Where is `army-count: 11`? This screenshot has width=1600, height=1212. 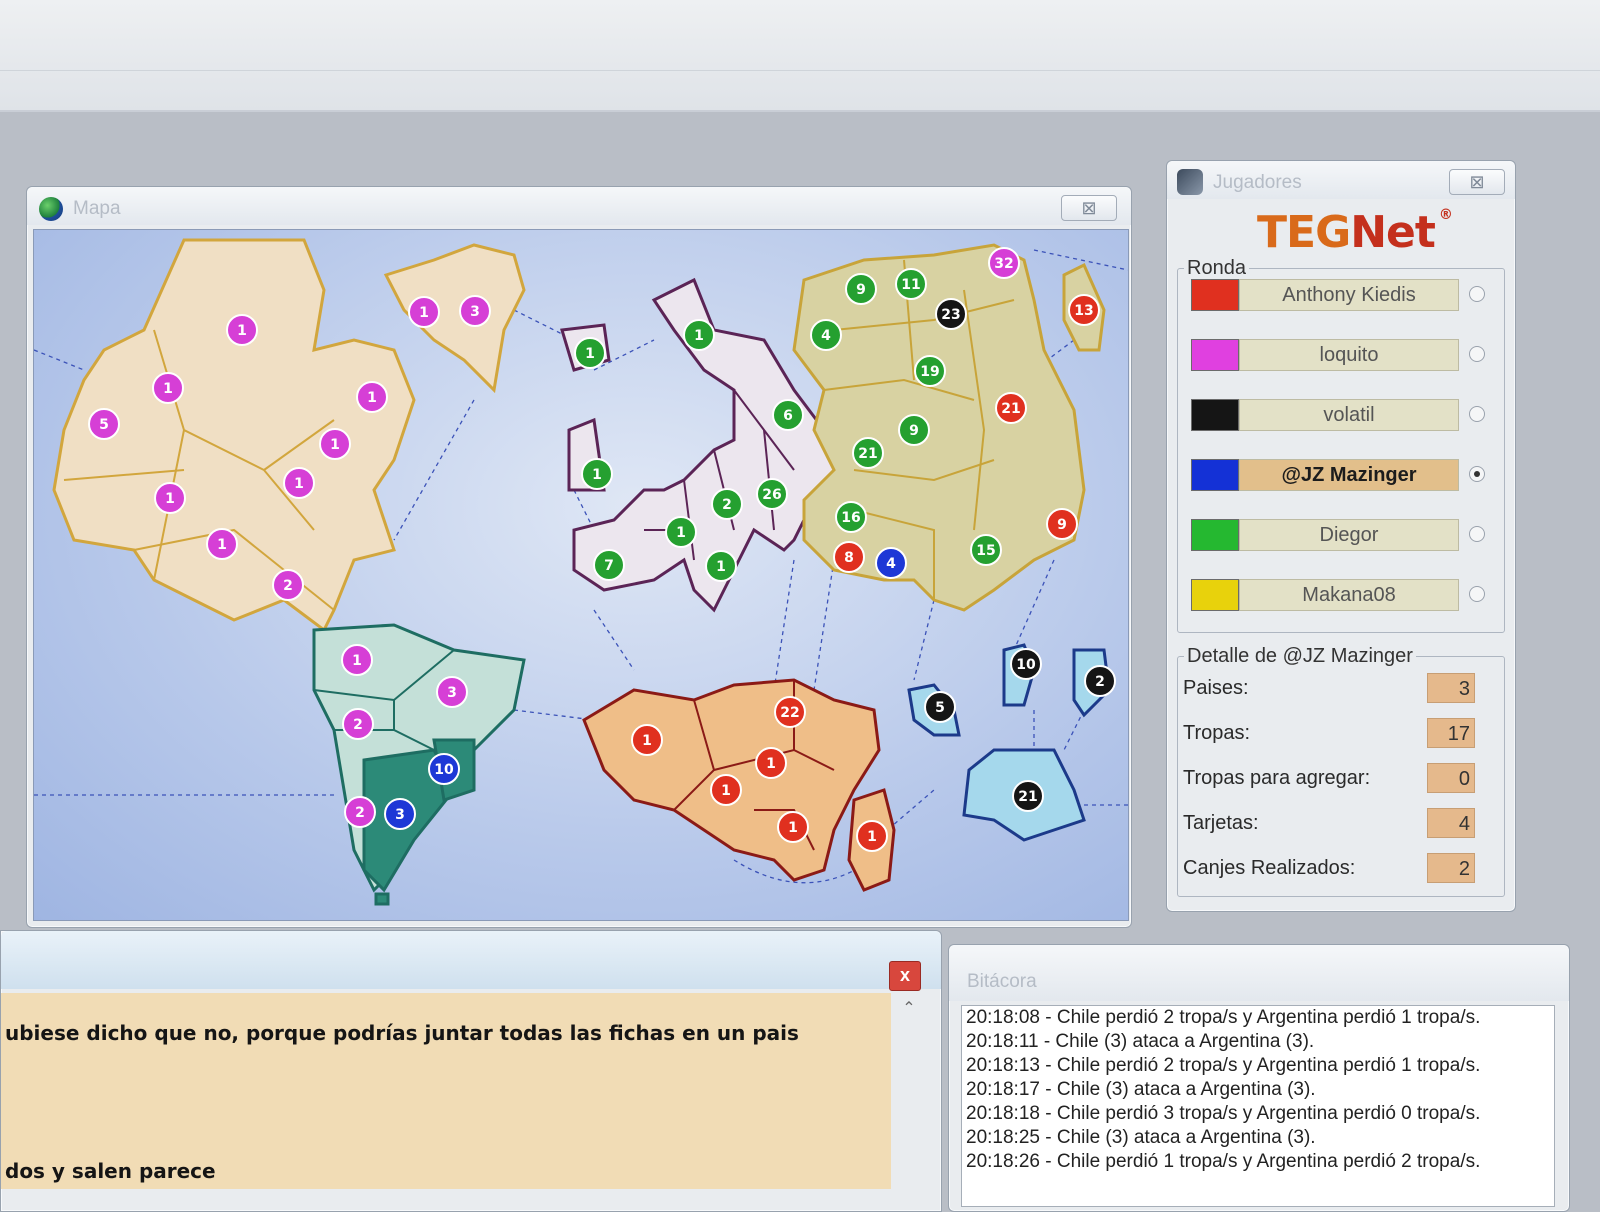 army-count: 11 is located at coordinates (910, 285).